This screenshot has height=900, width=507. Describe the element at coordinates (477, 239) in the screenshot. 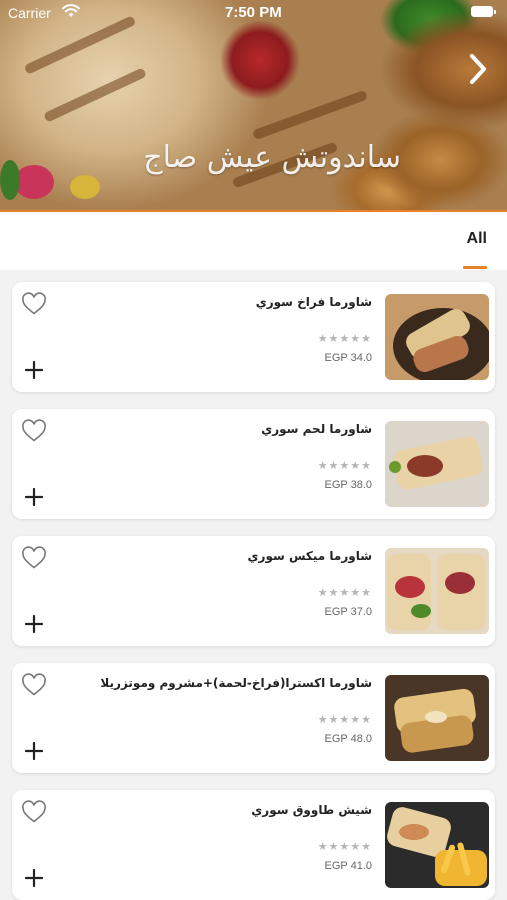

I see `tab-all: All` at that location.